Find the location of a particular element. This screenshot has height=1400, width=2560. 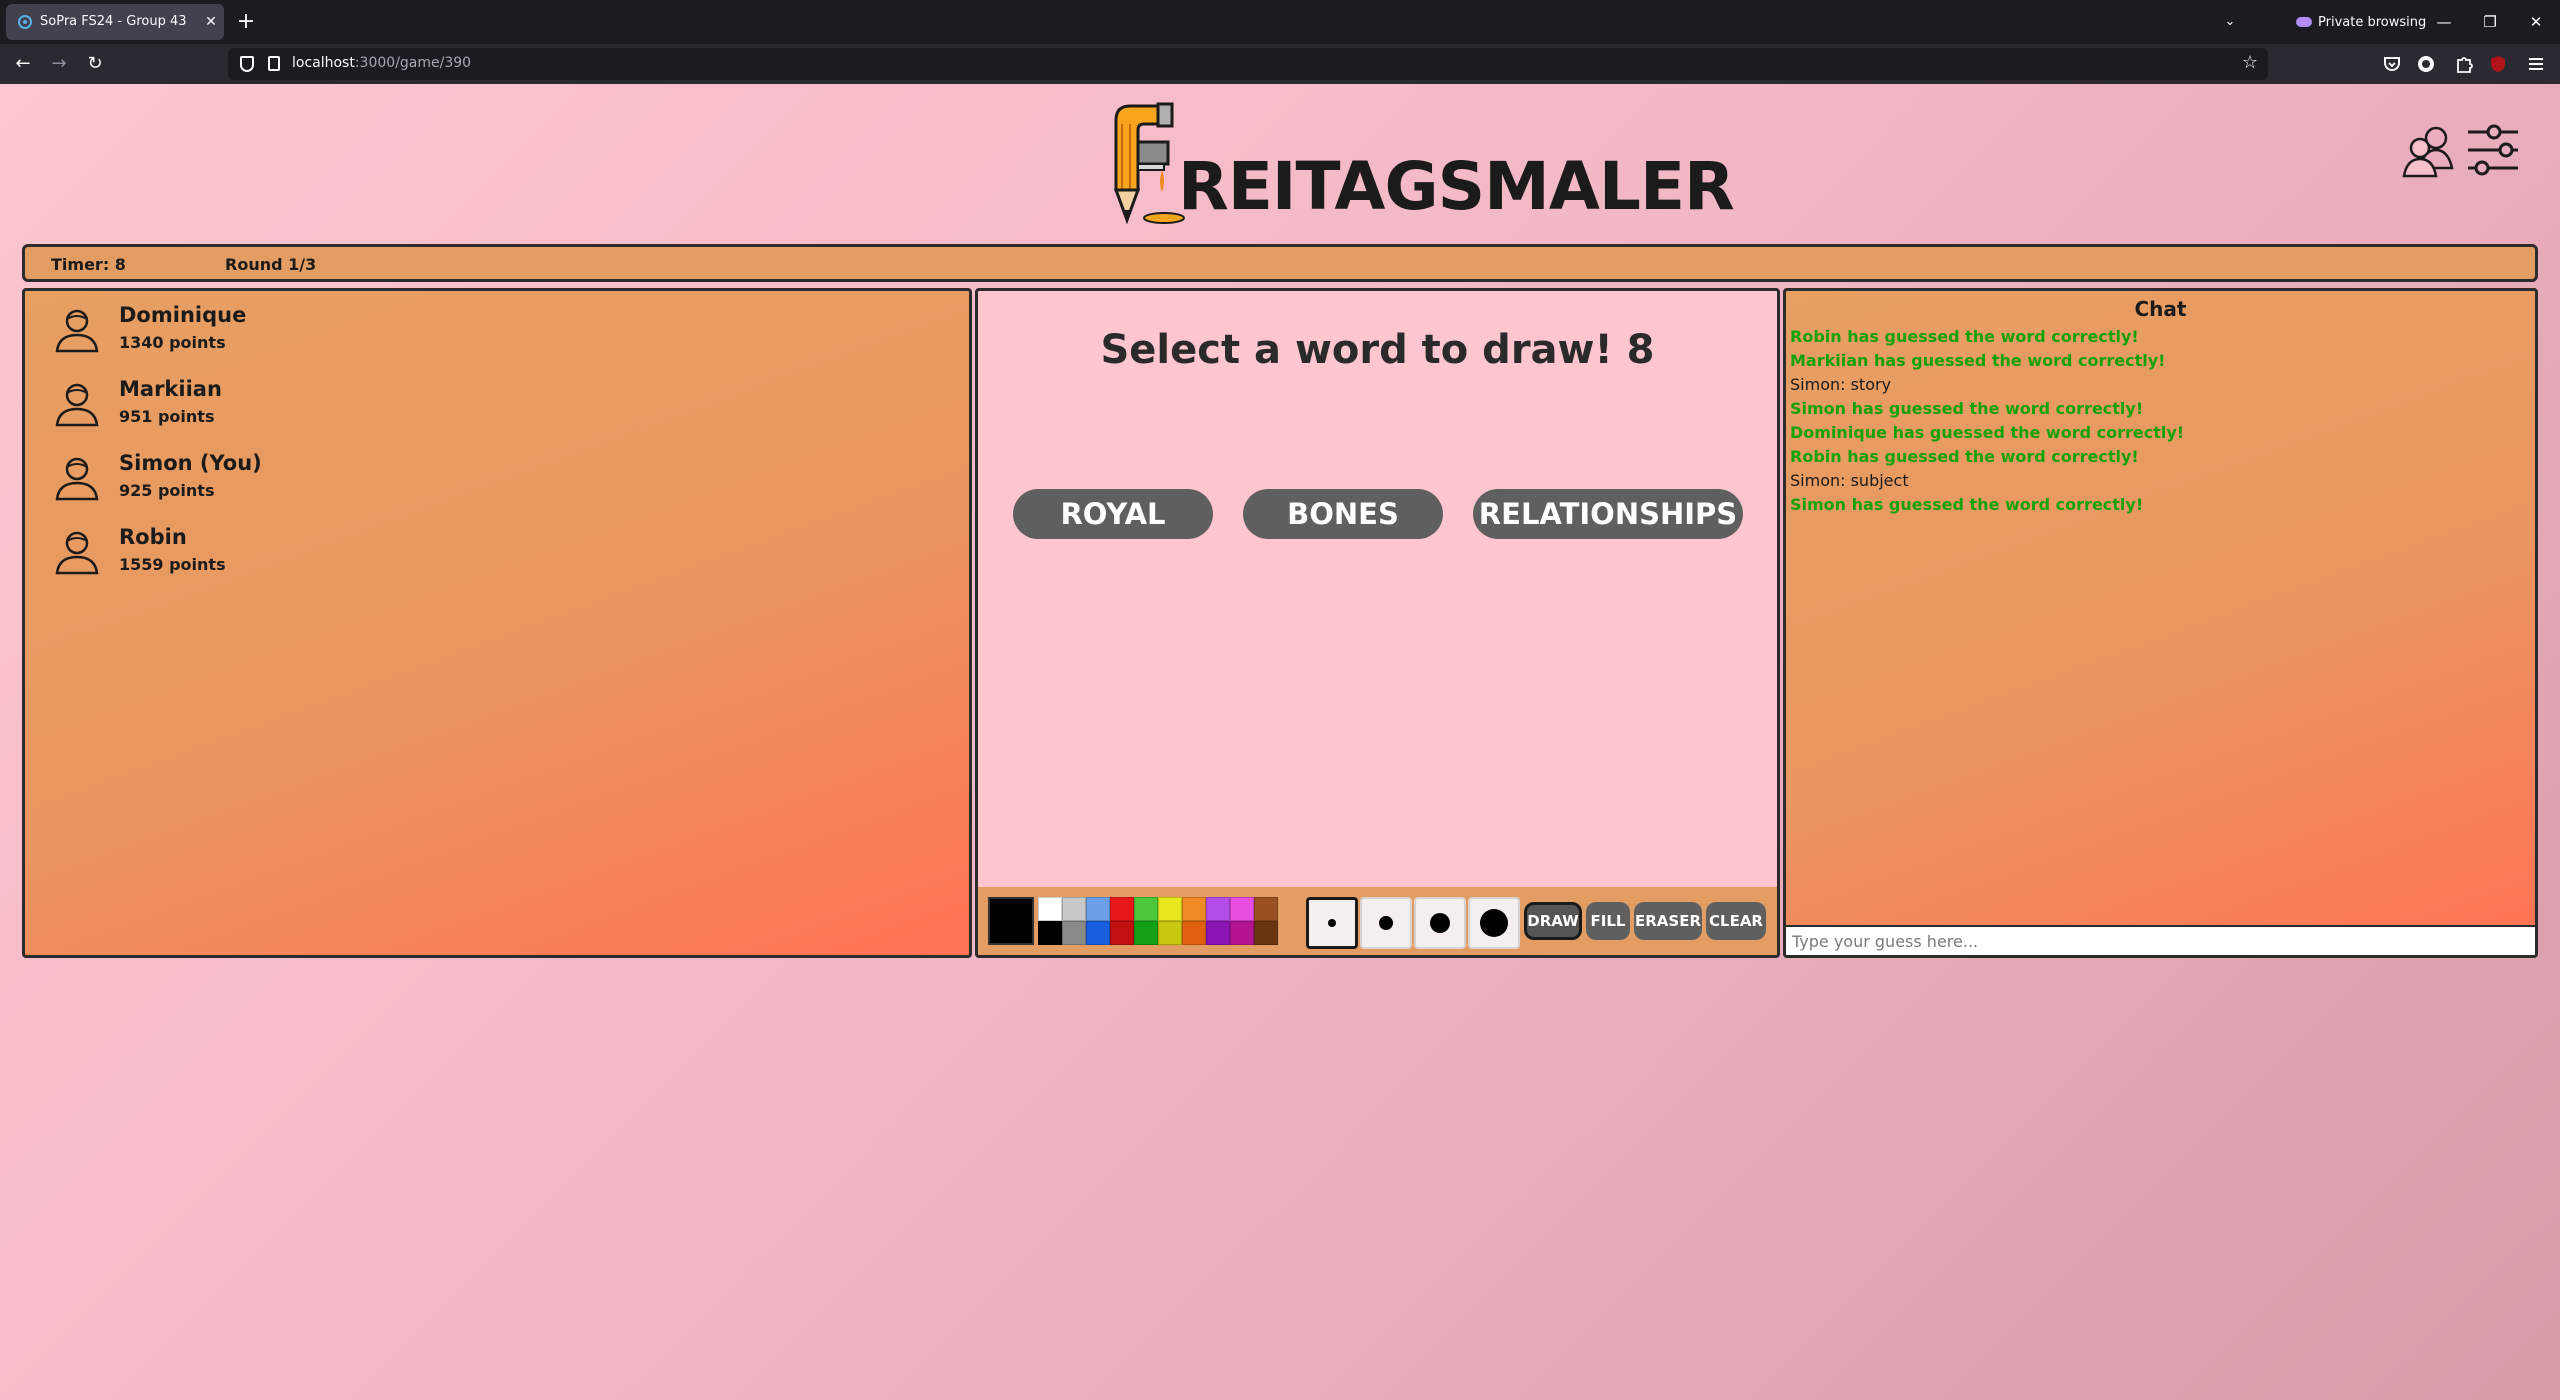

chevron-down-icon: ⌄ is located at coordinates (2230, 22).